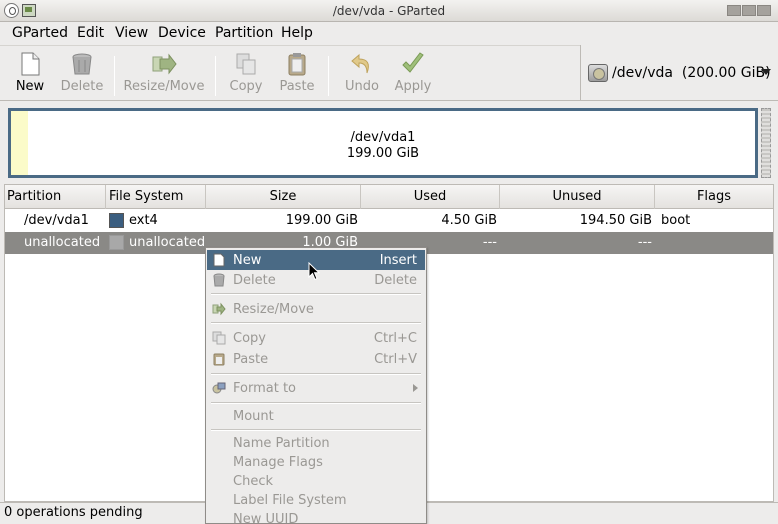 The width and height of the screenshot is (778, 524). Describe the element at coordinates (316, 309) in the screenshot. I see `menu-item-resize-move: Resize/Move` at that location.